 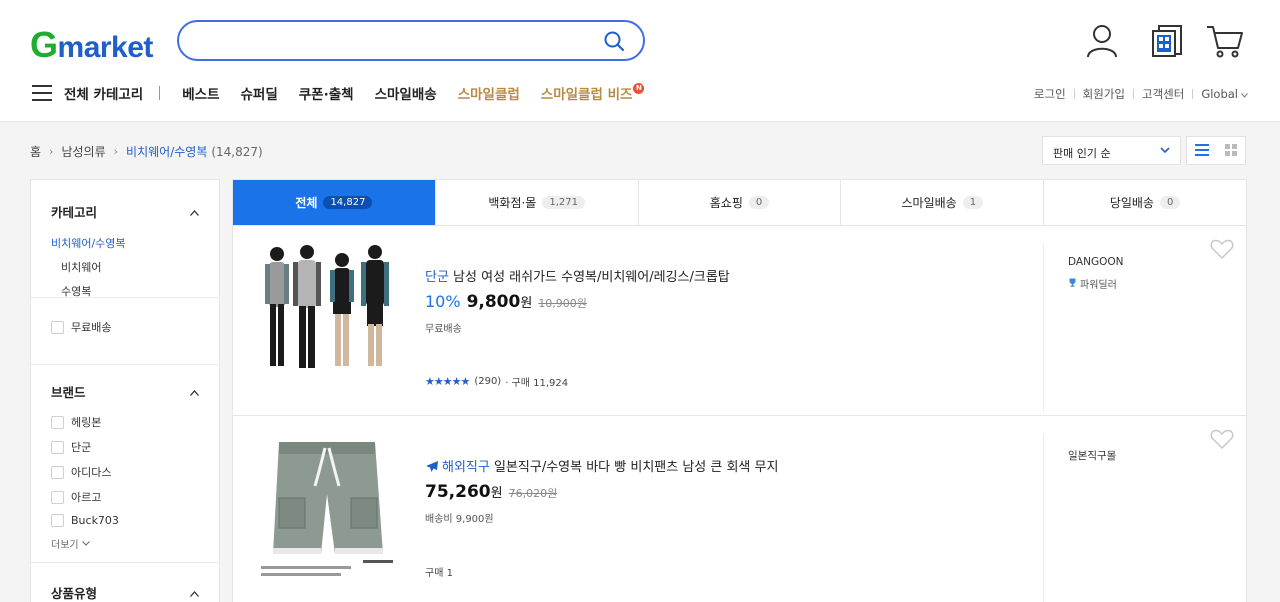 What do you see at coordinates (1219, 94) in the screenshot?
I see `global-link: Global` at bounding box center [1219, 94].